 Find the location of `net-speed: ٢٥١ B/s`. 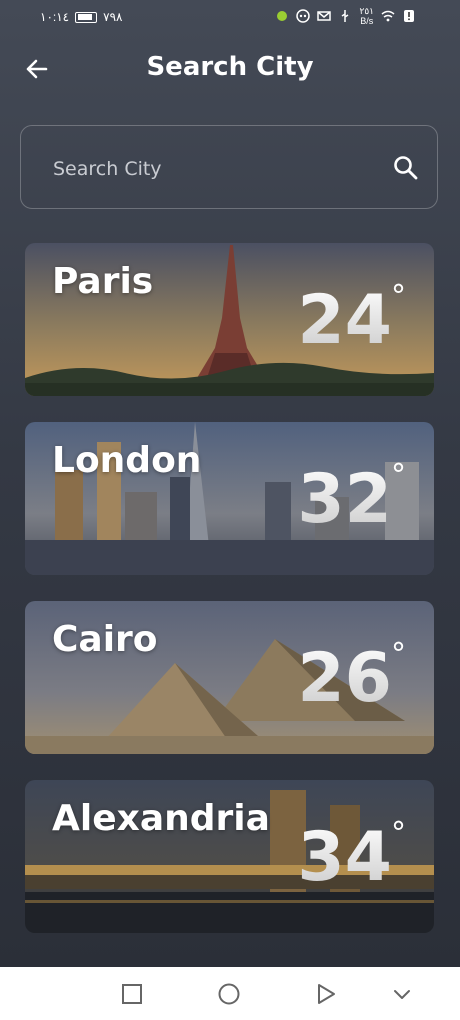

net-speed: ٢٥١ B/s is located at coordinates (366, 16).